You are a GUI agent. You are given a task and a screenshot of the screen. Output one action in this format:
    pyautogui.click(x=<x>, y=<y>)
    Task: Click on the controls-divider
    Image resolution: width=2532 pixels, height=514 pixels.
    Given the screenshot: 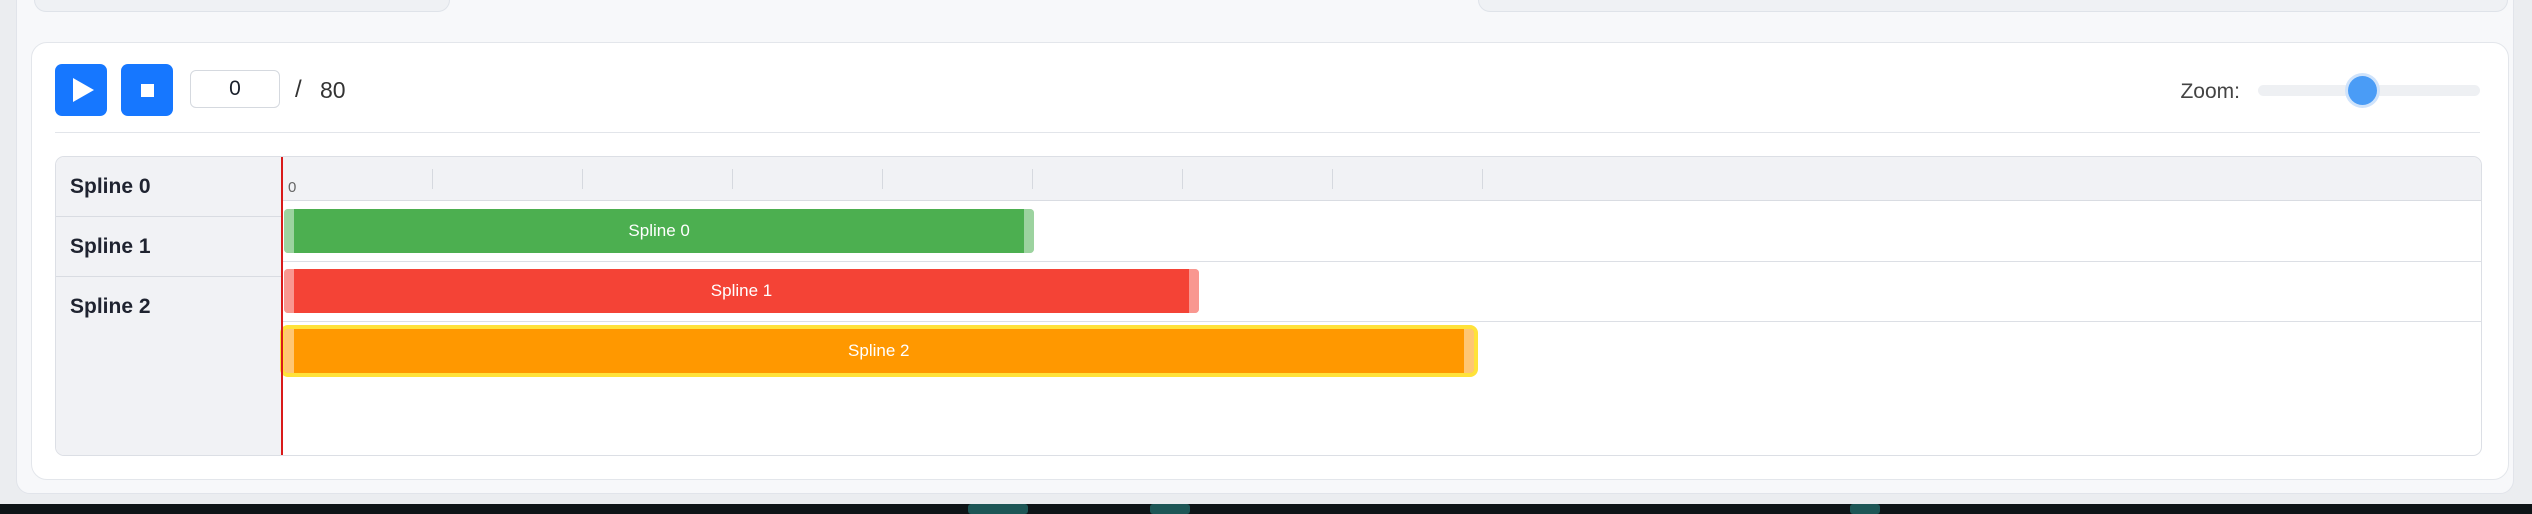 What is the action you would take?
    pyautogui.click(x=1267, y=132)
    